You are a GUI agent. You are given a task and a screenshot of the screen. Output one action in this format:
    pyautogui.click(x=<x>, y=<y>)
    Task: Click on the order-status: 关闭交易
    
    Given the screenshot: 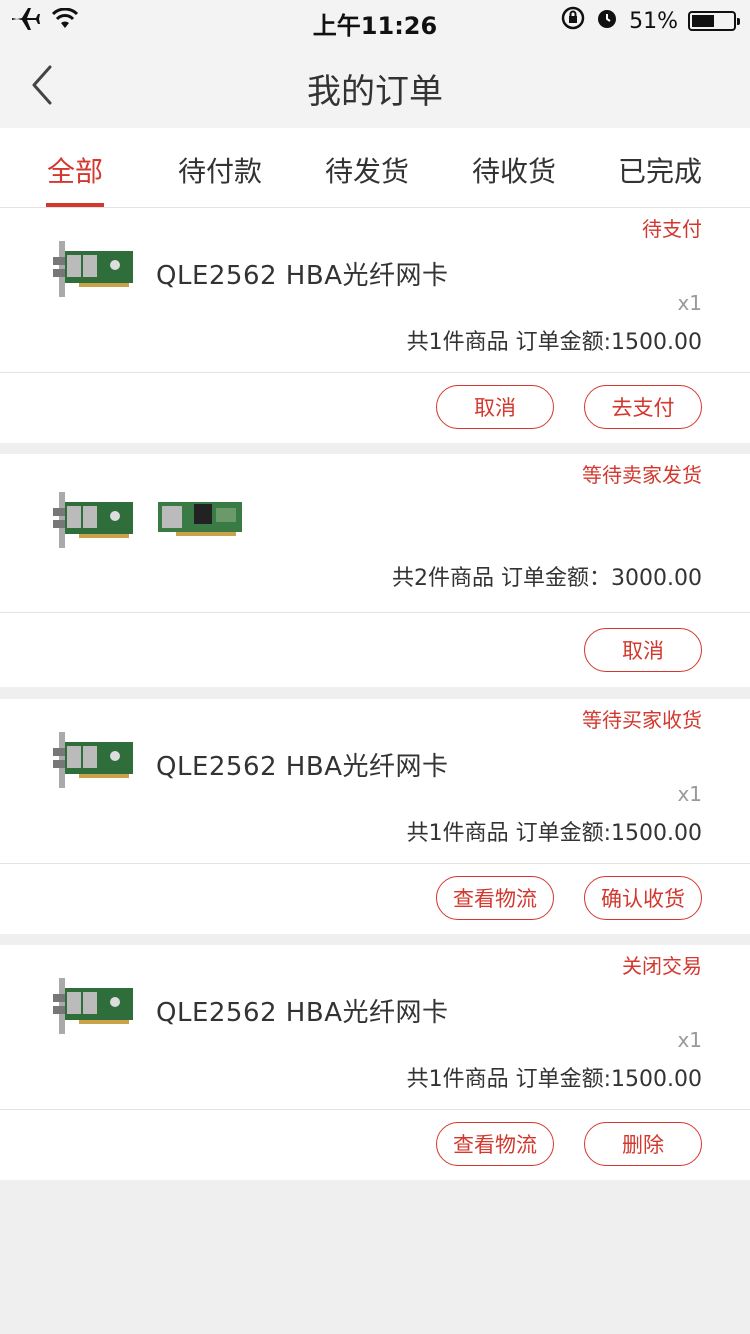 What is the action you would take?
    pyautogui.click(x=662, y=966)
    